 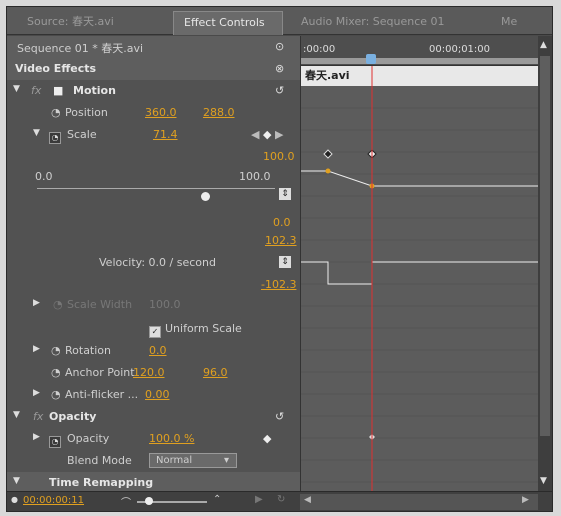 I want to click on video-effects-header: Video Effects ⊗, so click(x=153, y=69).